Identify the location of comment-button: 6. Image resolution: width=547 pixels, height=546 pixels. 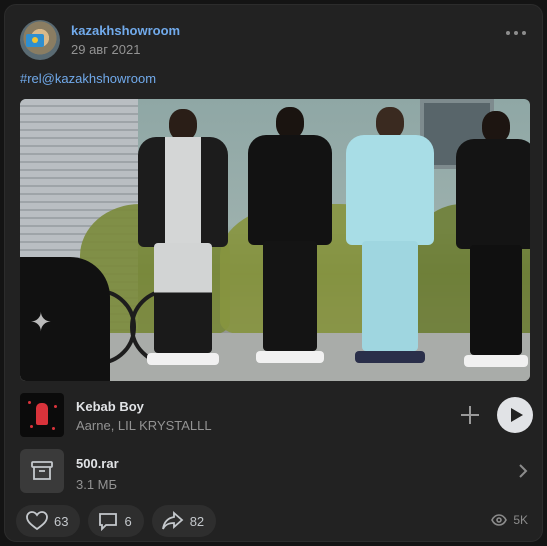
(116, 521).